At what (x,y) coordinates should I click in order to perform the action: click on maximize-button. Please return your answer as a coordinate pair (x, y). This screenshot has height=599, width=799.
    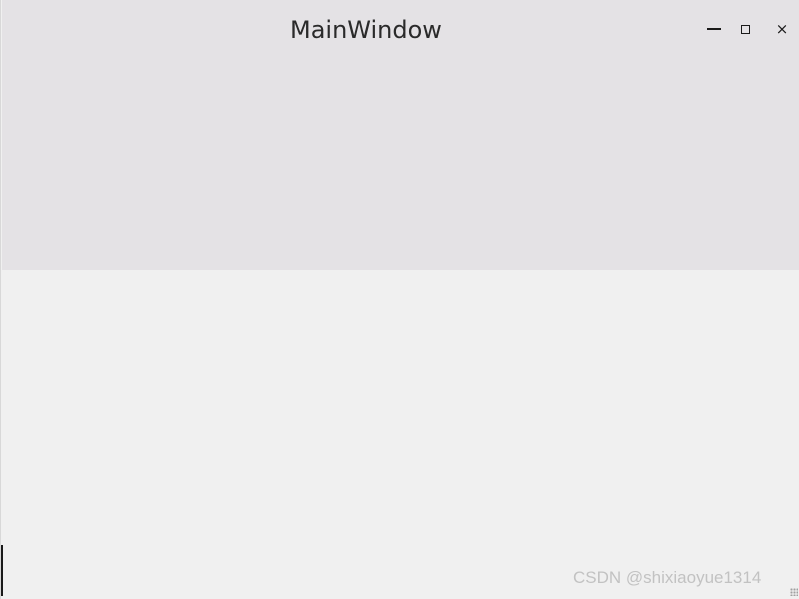
    Looking at the image, I should click on (745, 29).